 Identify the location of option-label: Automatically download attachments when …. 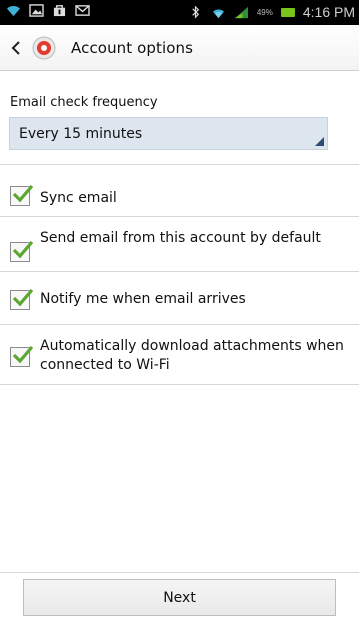
(192, 355).